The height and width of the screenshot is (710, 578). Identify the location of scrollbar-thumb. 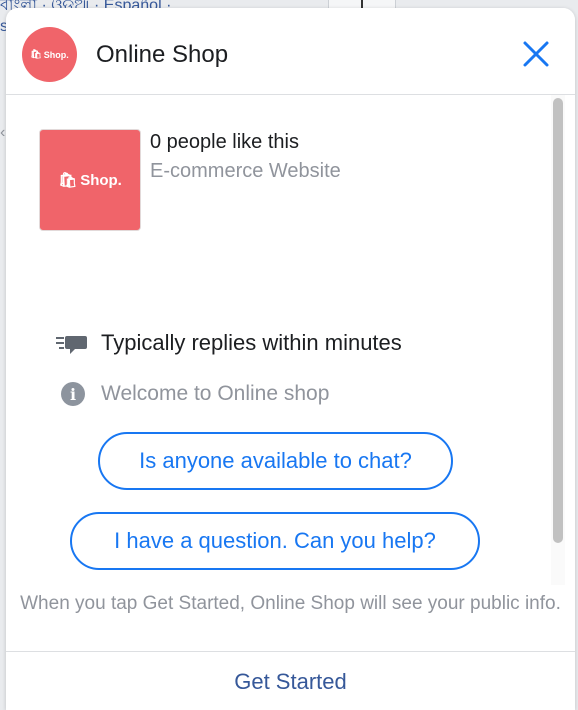
(558, 320).